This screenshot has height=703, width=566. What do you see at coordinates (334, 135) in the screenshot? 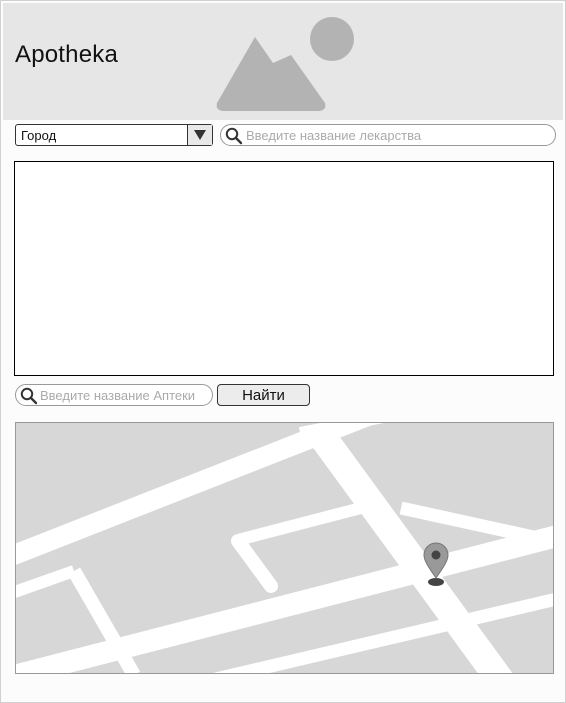
I see `drug-search-placeholder: Введите название лекарства` at bounding box center [334, 135].